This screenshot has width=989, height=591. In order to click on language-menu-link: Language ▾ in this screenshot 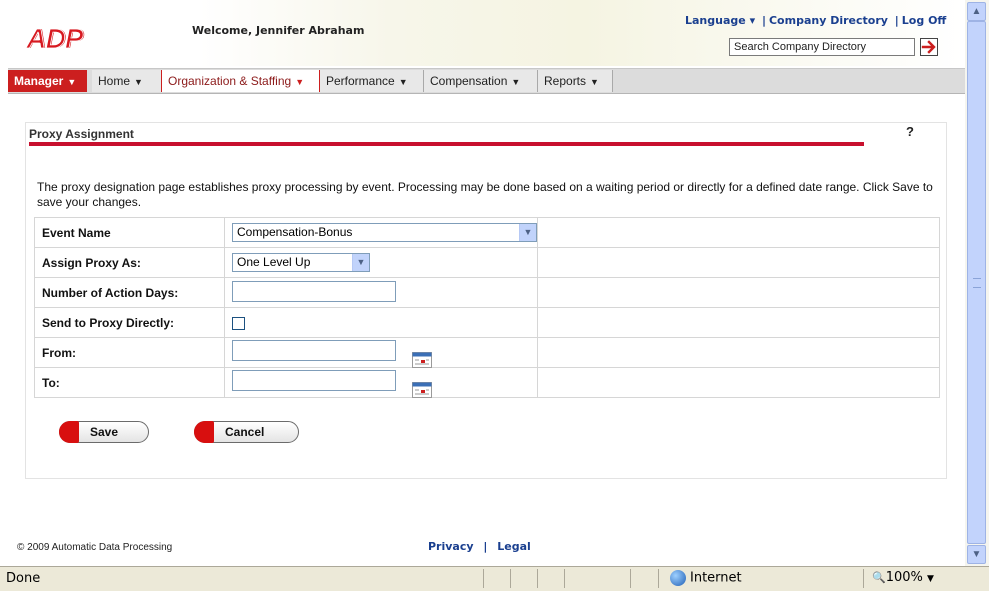, I will do `click(720, 20)`.